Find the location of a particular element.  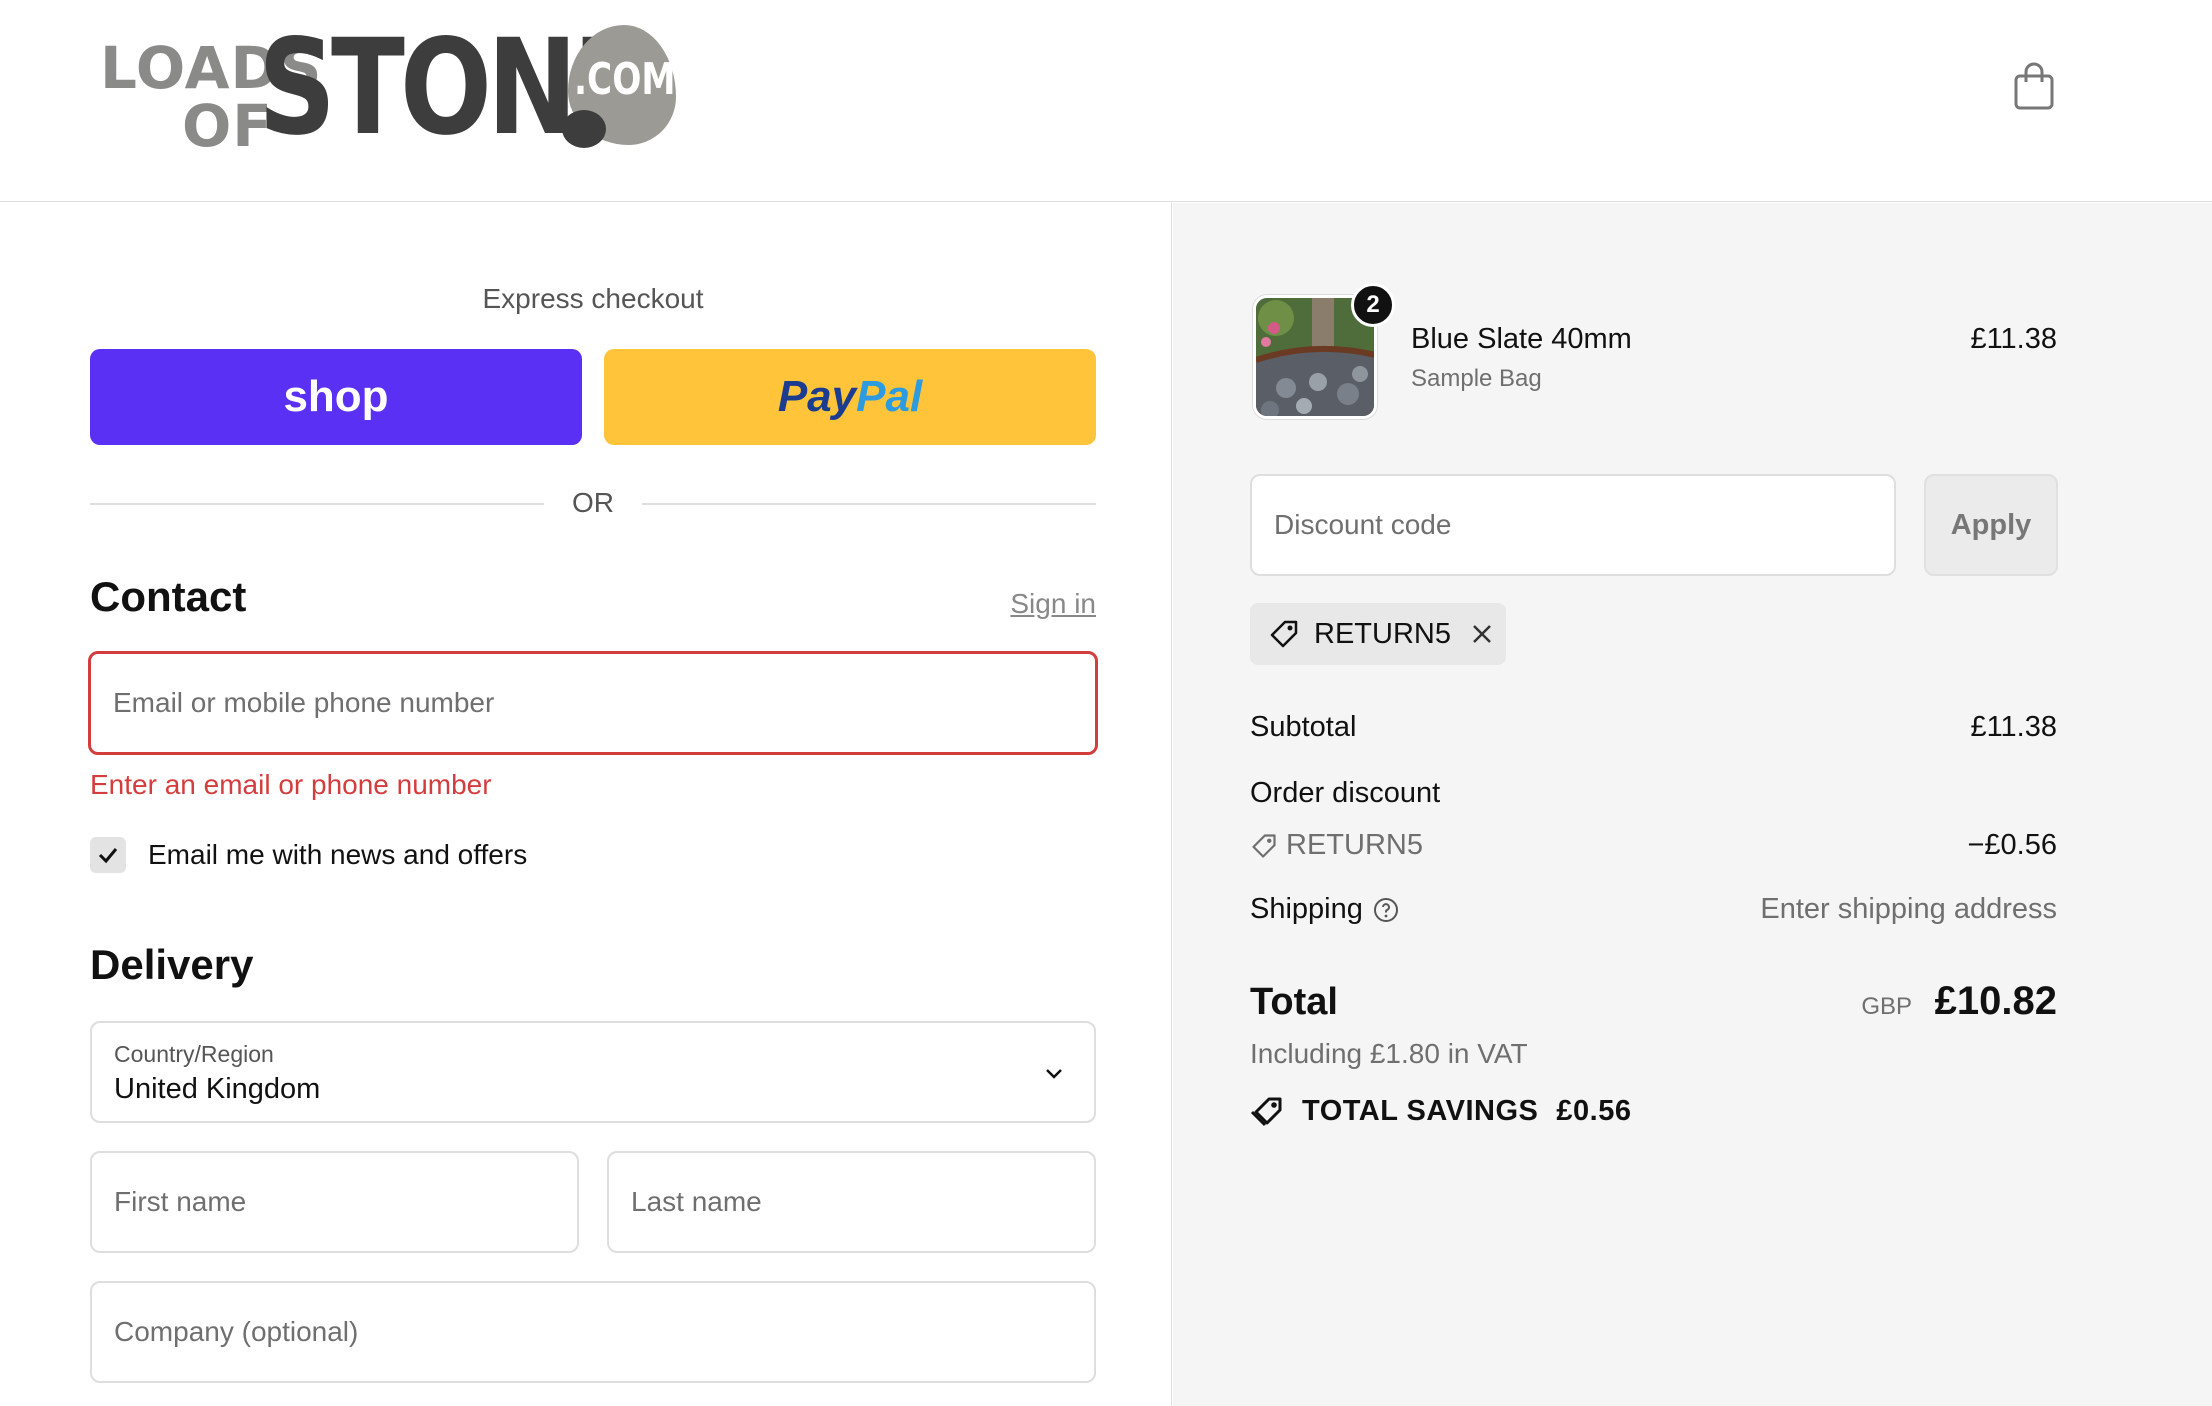

product-name: Blue Slate 40mm is located at coordinates (1521, 339).